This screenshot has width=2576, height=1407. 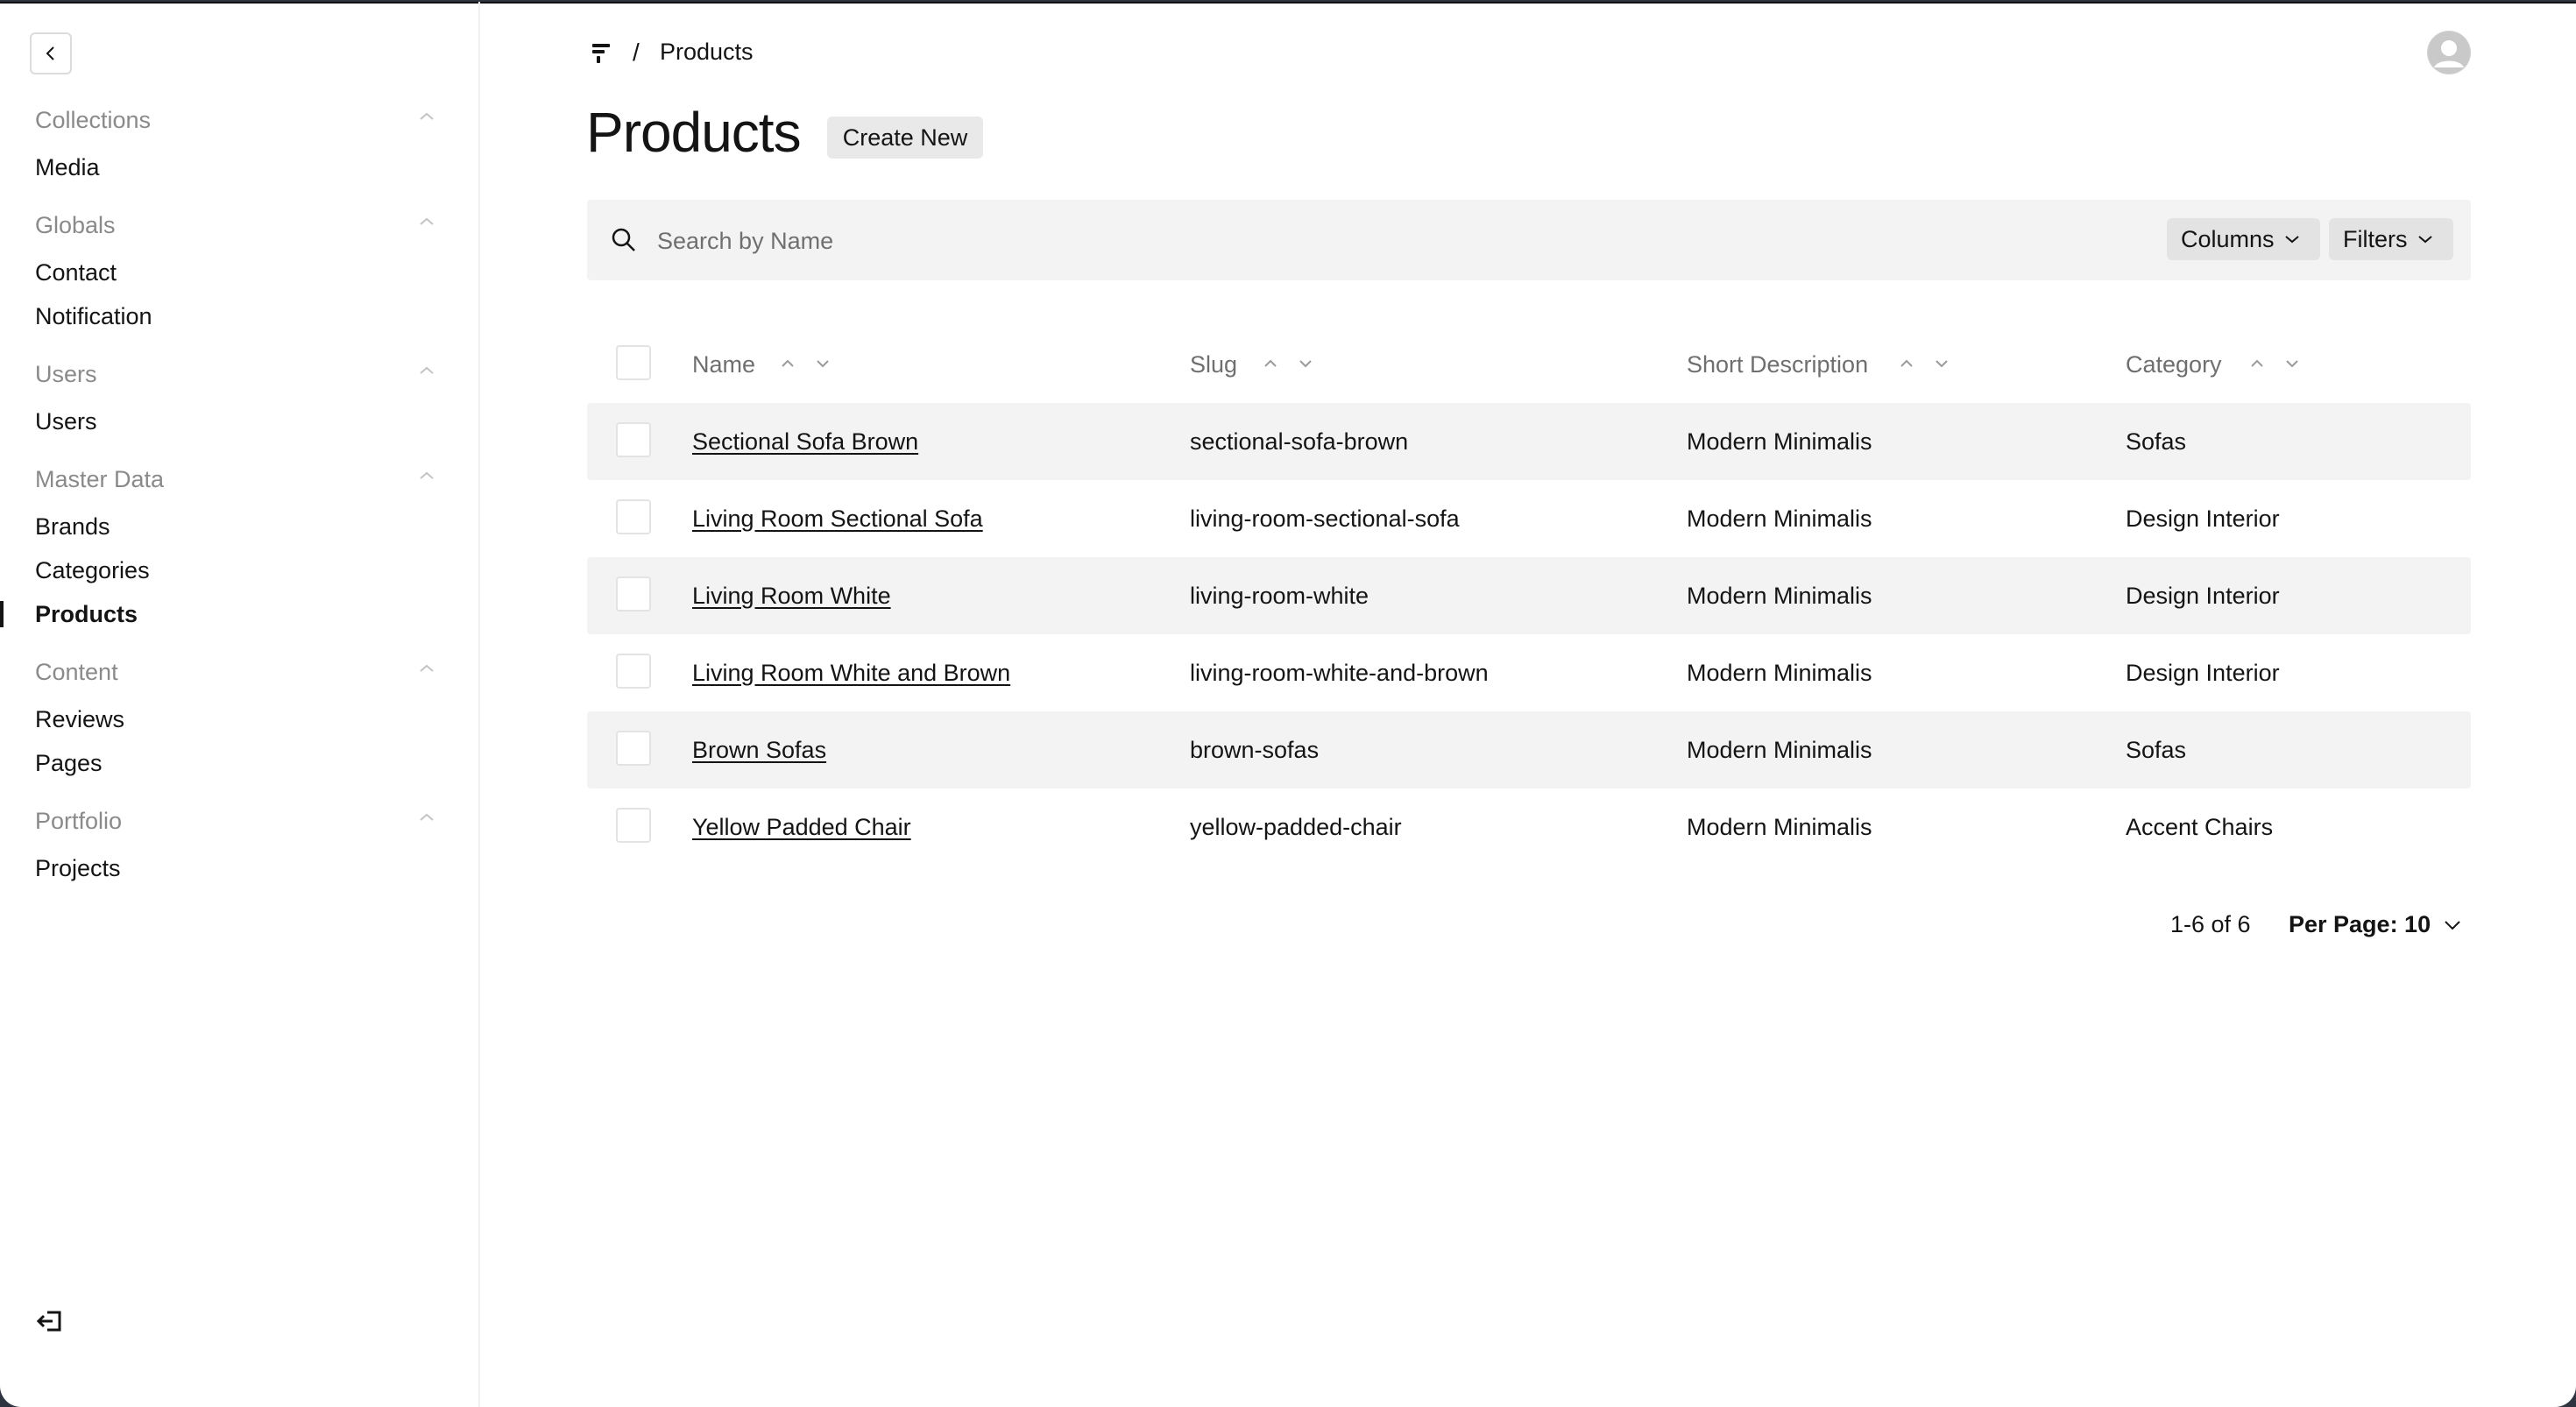 I want to click on sidebar-item-products: Products, so click(x=86, y=614).